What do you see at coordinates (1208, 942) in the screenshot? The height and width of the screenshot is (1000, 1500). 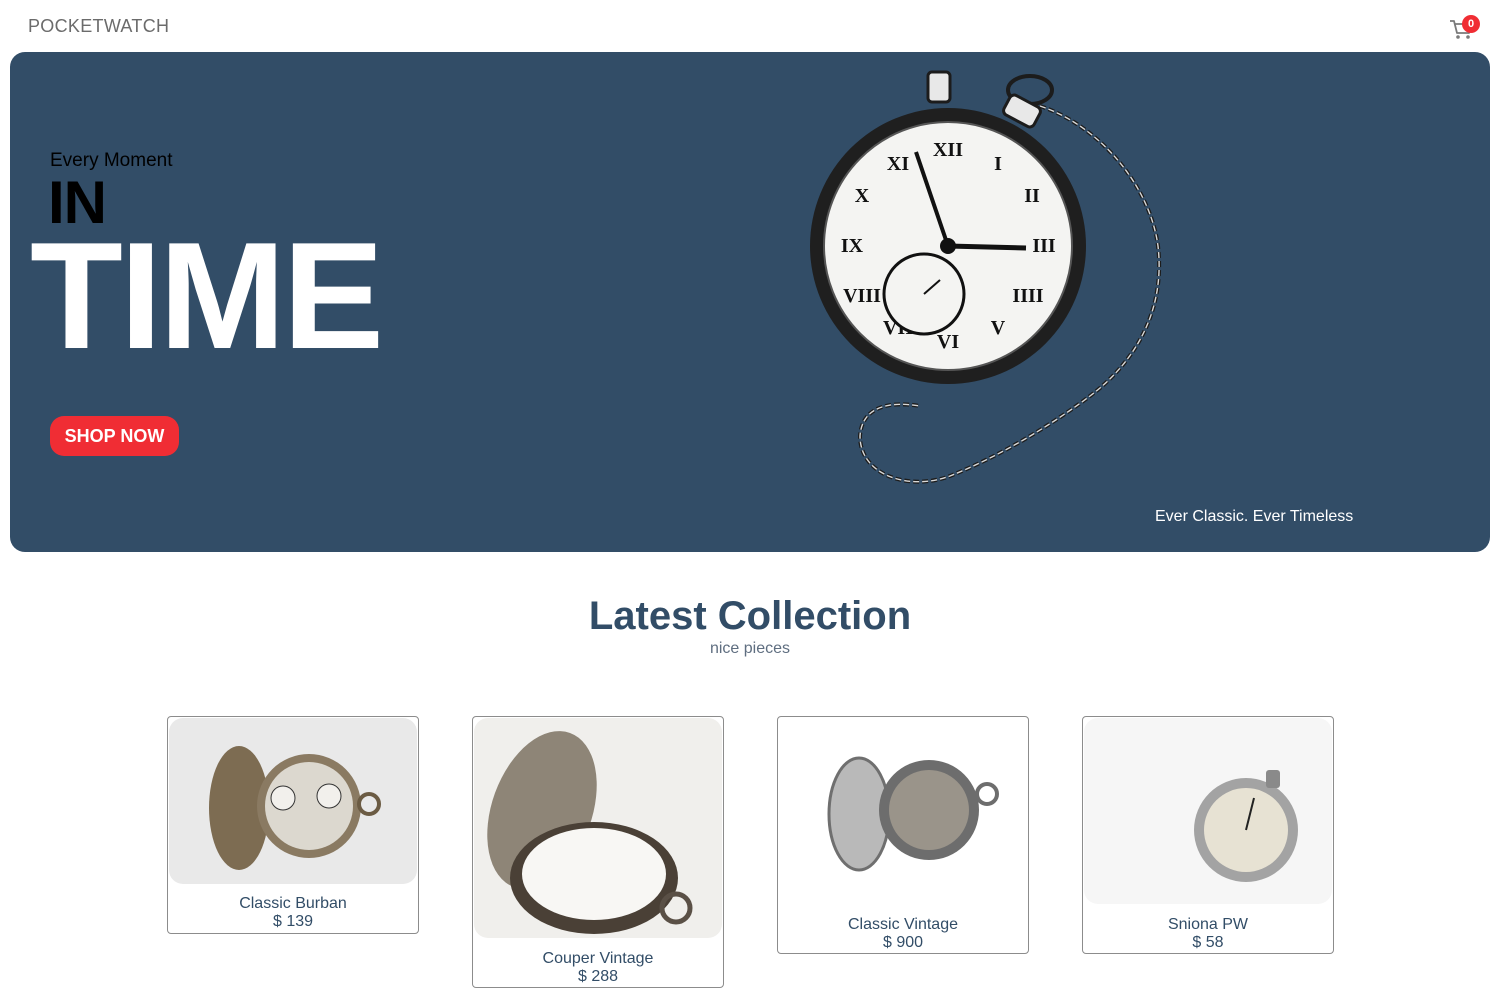 I see `product-price: $ 58` at bounding box center [1208, 942].